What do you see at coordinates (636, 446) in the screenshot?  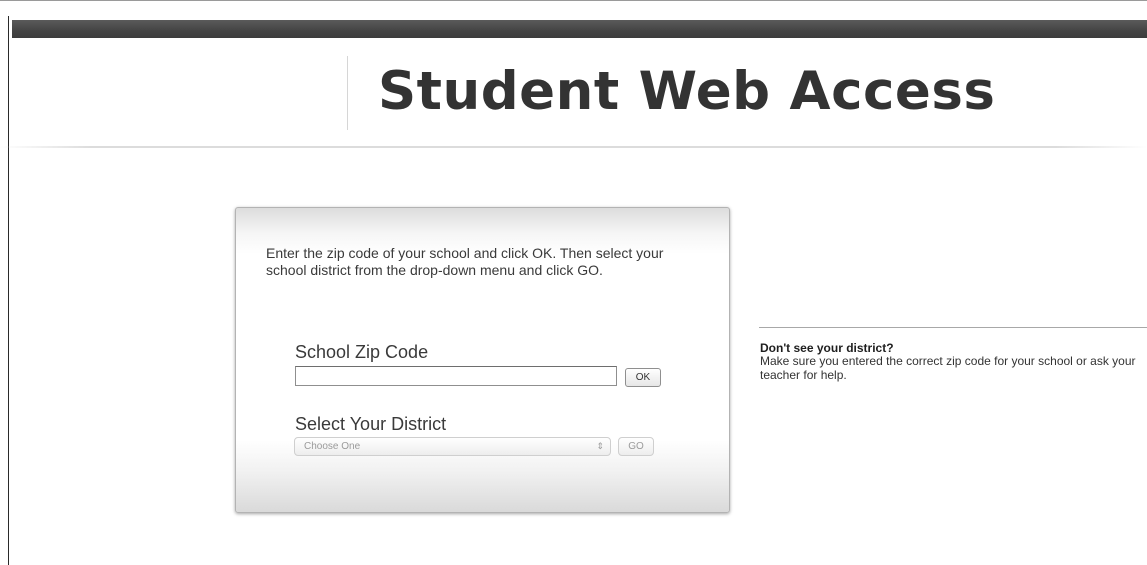 I see `go-button: GO` at bounding box center [636, 446].